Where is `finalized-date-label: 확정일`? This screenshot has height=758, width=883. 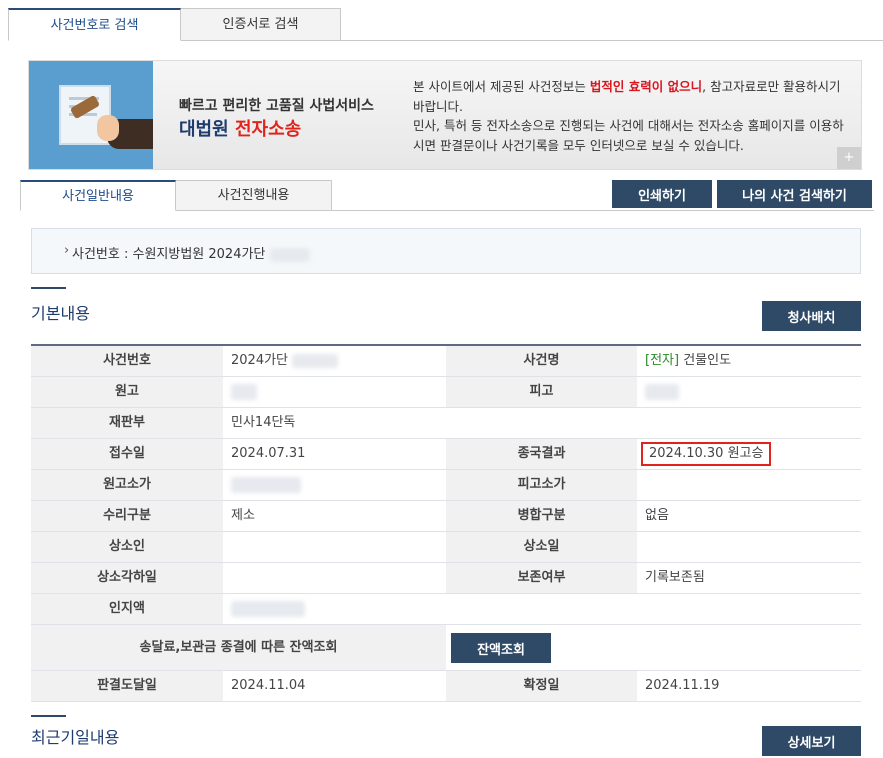
finalized-date-label: 확정일 is located at coordinates (541, 686).